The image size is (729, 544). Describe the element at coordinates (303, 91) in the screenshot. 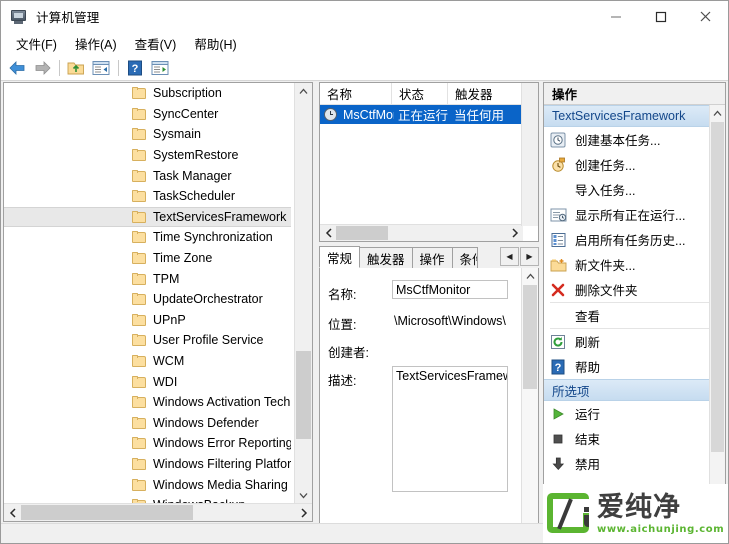

I see `tree-scroll-up-button` at that location.